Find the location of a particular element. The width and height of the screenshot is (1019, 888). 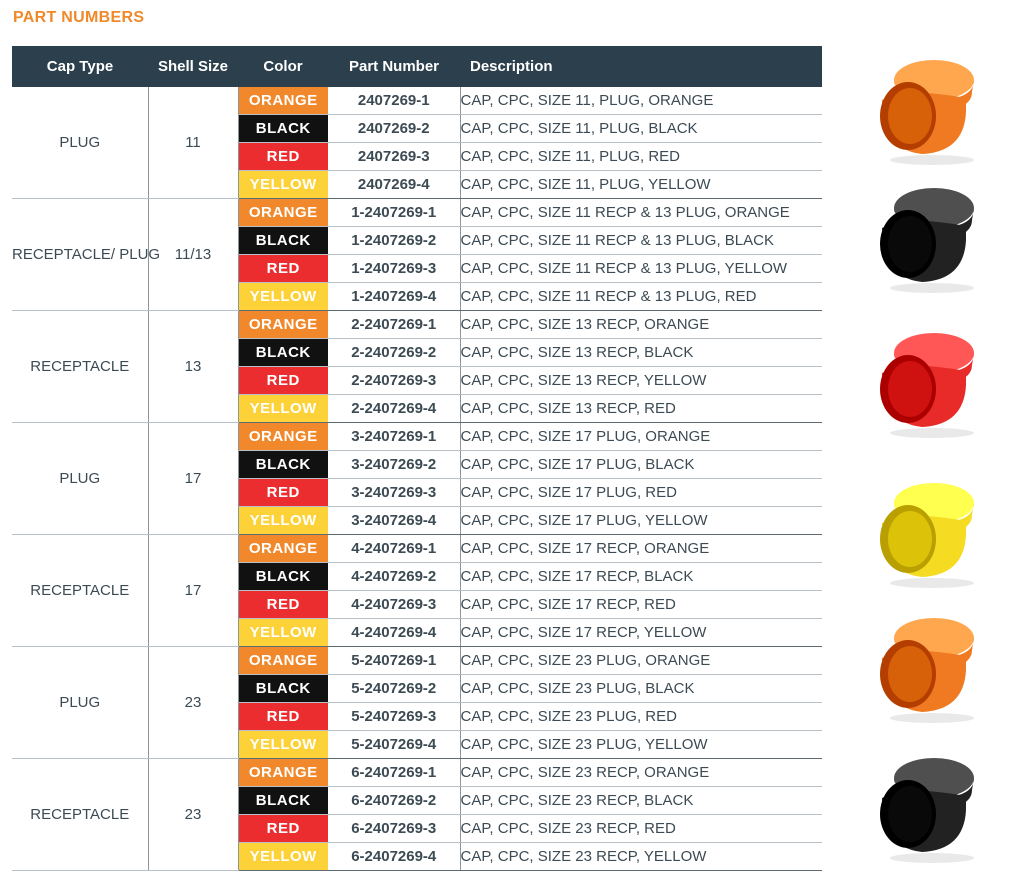

description-cell: CAP, CPC, SIZE 17 PLUG, ORANGE is located at coordinates (641, 436).